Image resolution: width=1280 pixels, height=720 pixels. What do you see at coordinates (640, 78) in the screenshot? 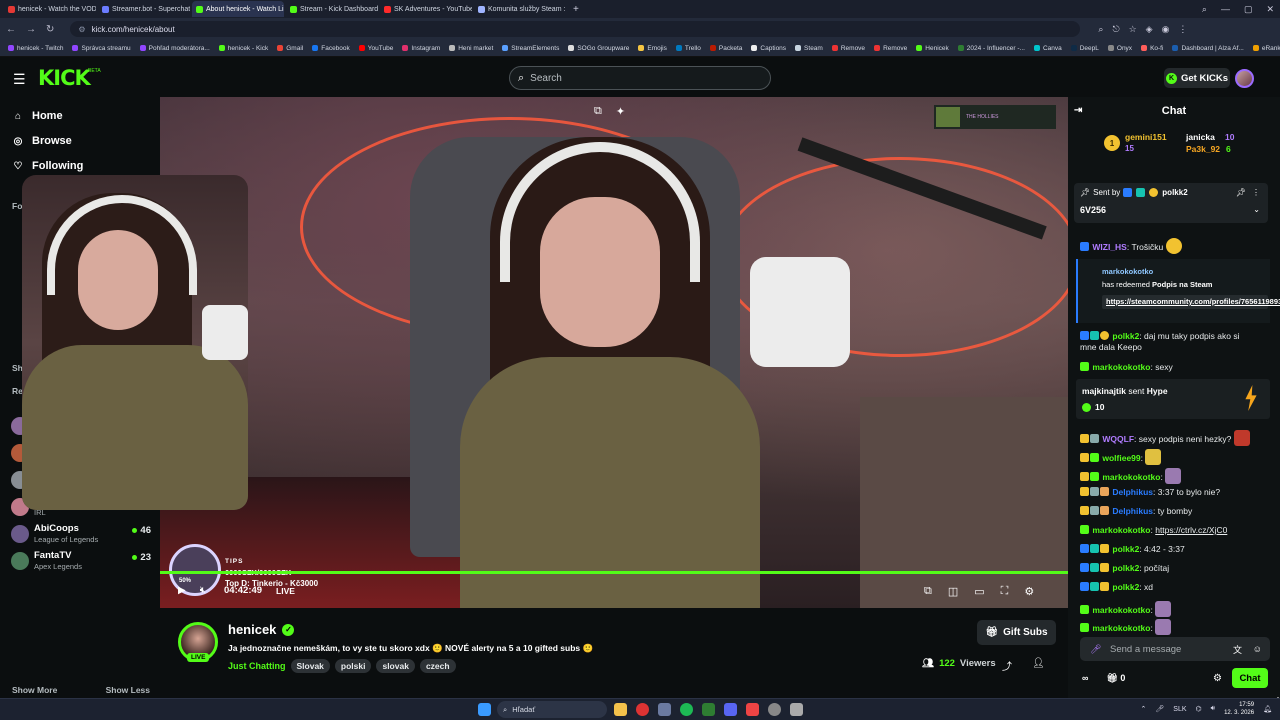
I see `search-input: ⌕ Search` at bounding box center [640, 78].